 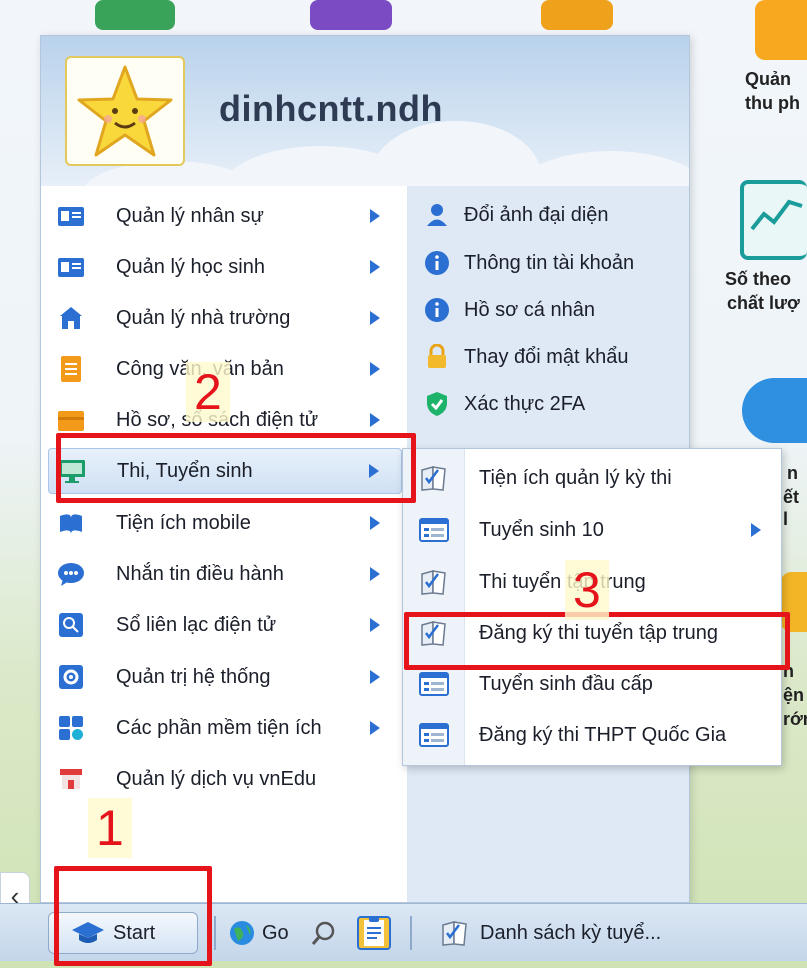 What do you see at coordinates (190, 215) in the screenshot?
I see `menu-item-label: Quản lý nhân sự` at bounding box center [190, 215].